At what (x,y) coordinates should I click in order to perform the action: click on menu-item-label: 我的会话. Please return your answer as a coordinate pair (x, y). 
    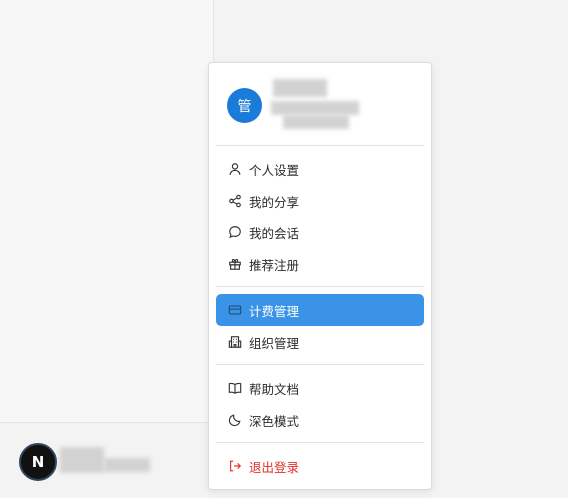
    Looking at the image, I should click on (274, 233).